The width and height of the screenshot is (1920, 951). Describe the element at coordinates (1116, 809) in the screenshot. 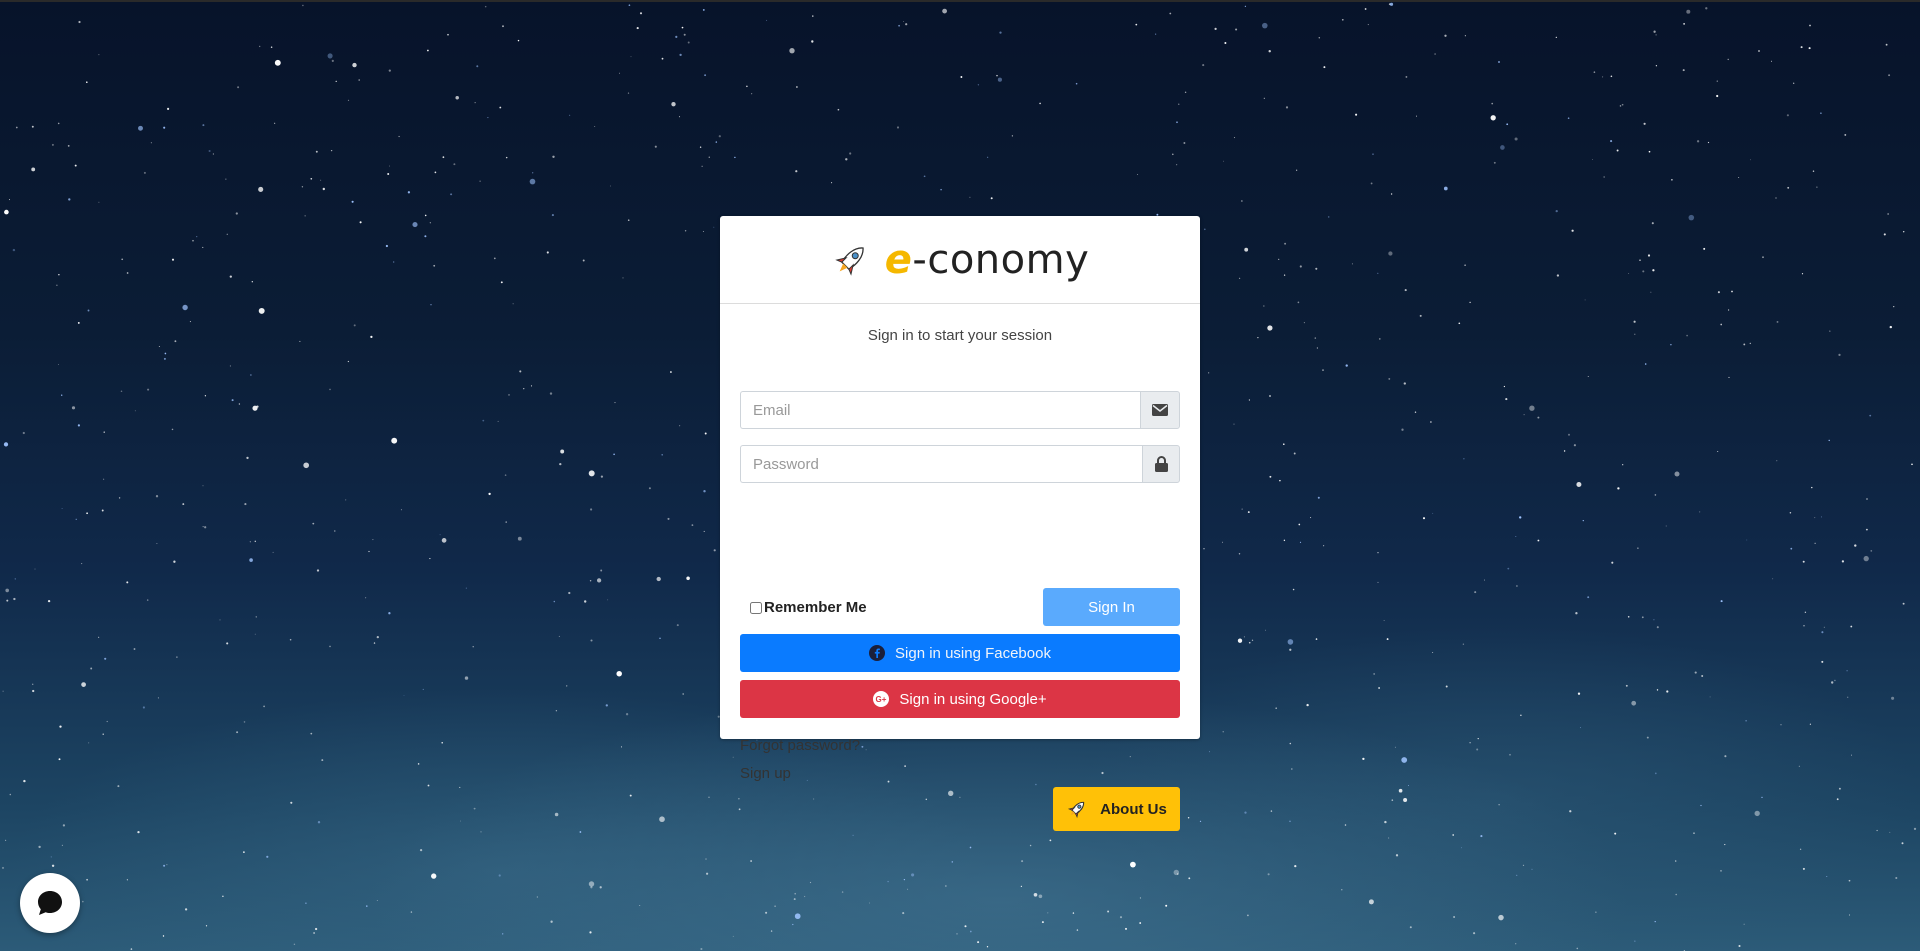

I see `about-us-button: About Us` at that location.